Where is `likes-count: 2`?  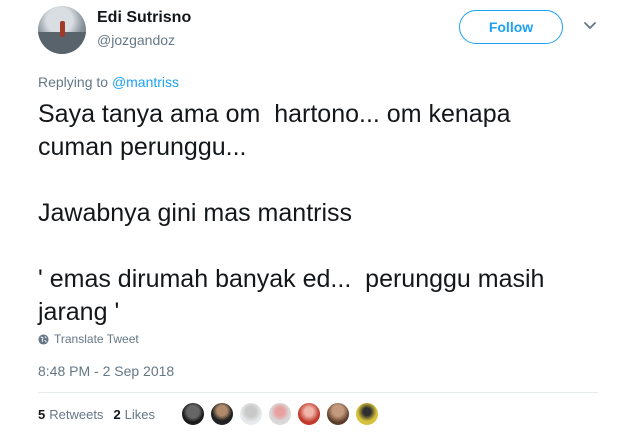 likes-count: 2 is located at coordinates (117, 414).